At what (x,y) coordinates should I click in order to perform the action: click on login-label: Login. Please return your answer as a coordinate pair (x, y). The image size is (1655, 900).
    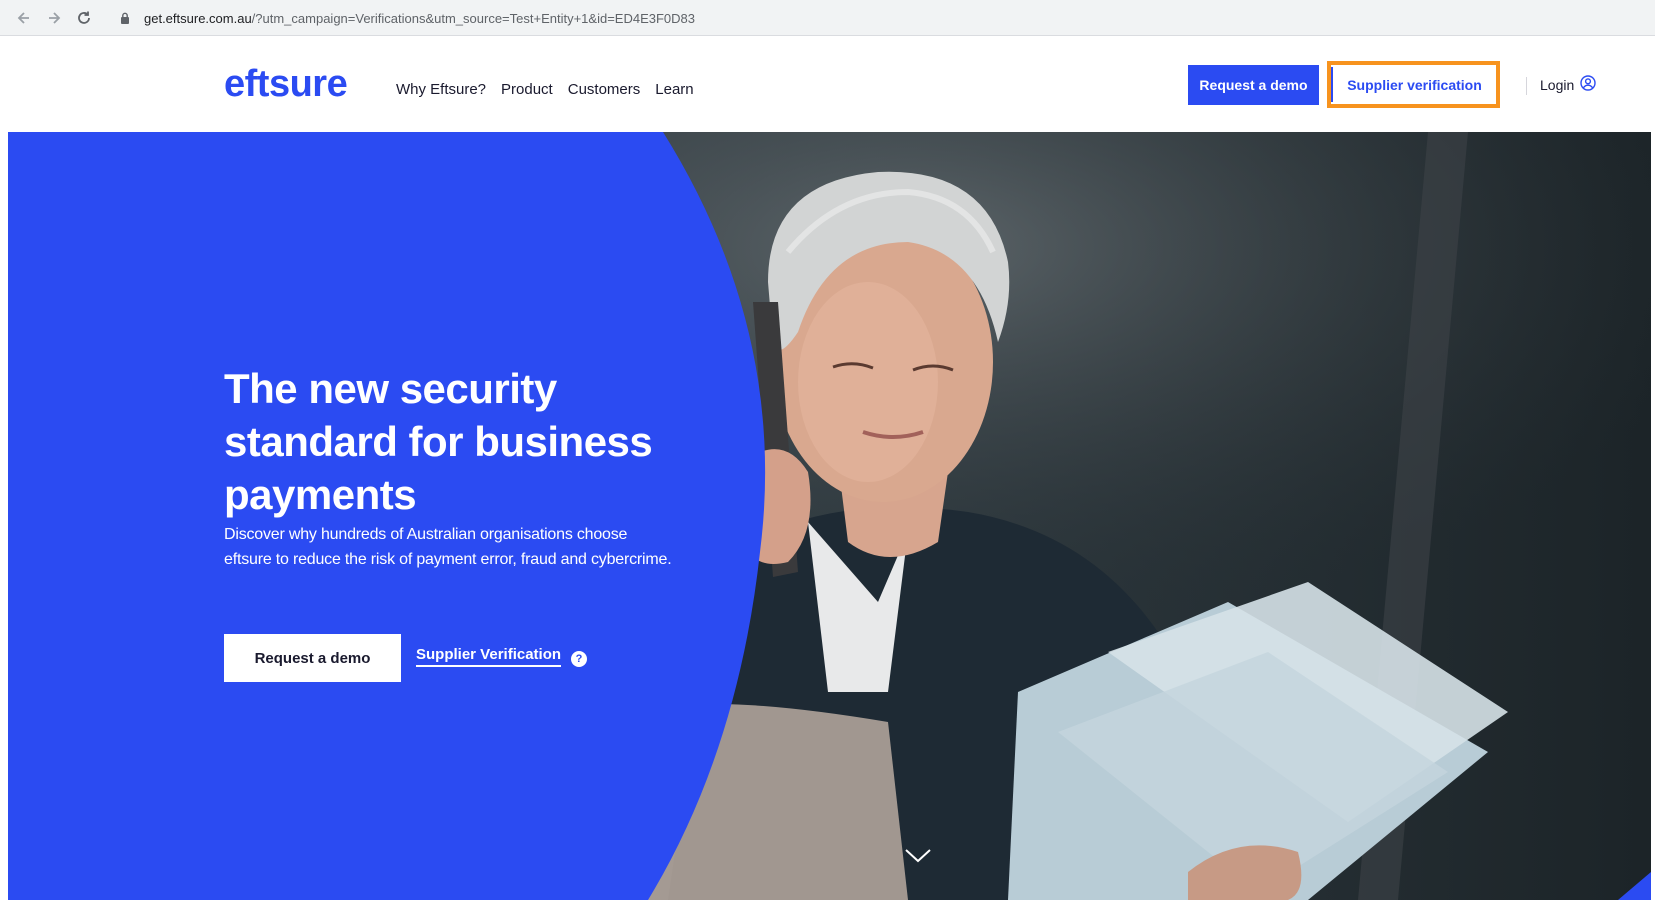
    Looking at the image, I should click on (1557, 84).